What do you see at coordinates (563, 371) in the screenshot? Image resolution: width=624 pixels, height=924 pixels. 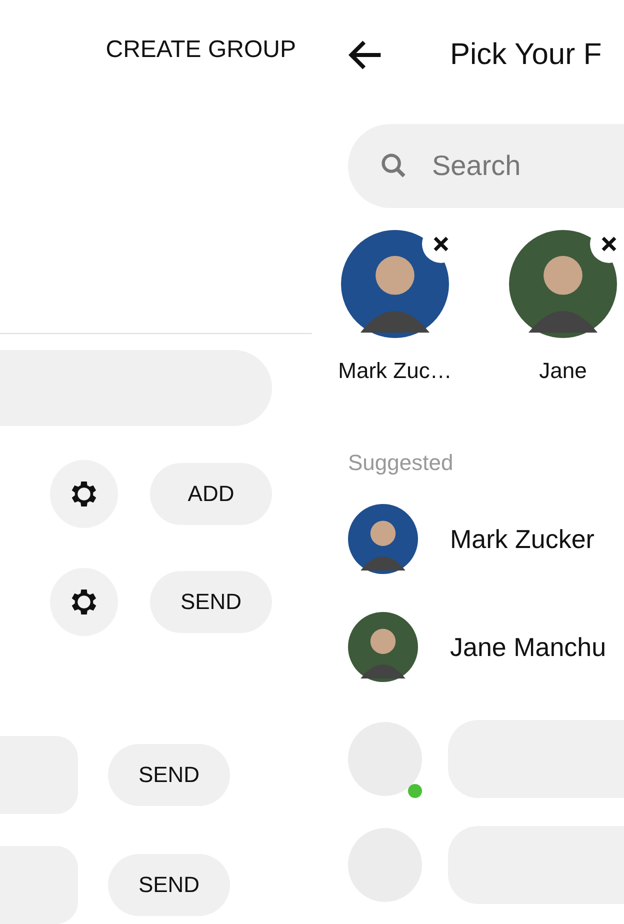 I see `contact-name: Jane` at bounding box center [563, 371].